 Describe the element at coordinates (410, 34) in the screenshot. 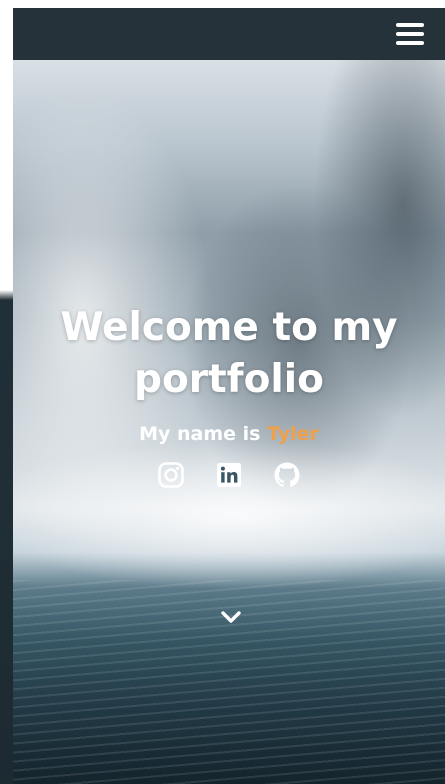

I see `hamburger-menu-icon` at that location.